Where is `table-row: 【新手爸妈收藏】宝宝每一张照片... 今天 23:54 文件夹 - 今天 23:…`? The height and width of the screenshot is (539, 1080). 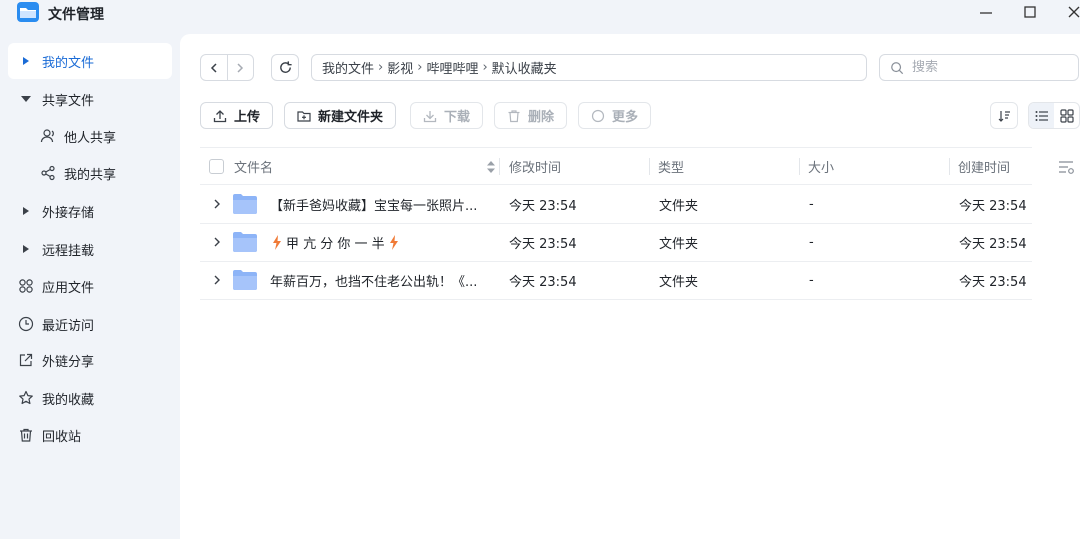 table-row: 【新手爸妈收藏】宝宝每一张照片... 今天 23:54 文件夹 - 今天 23:… is located at coordinates (616, 205).